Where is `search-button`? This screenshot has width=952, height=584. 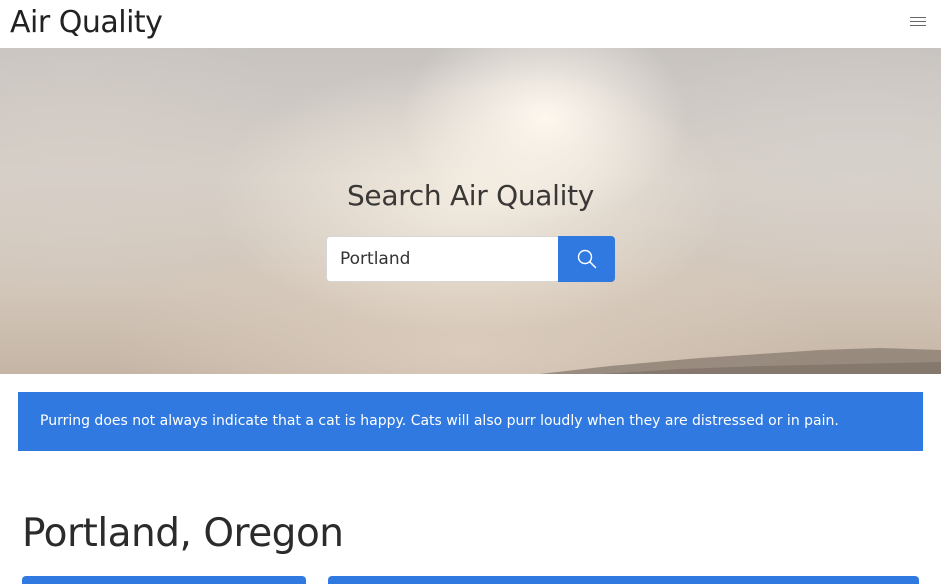
search-button is located at coordinates (586, 259).